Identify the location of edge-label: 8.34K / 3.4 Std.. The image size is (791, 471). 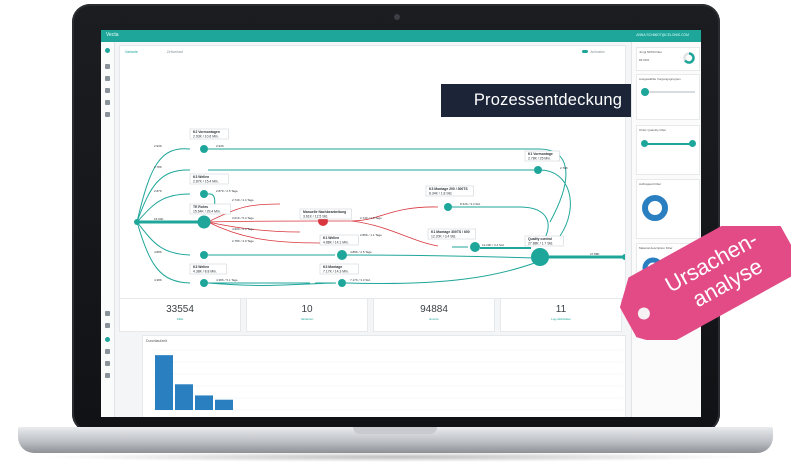
(470, 204).